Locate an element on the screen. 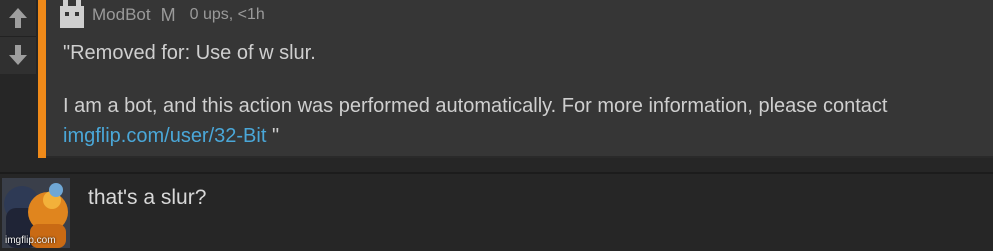 The image size is (993, 251). comment-line-1: "Removed for: Use of w slur. is located at coordinates (189, 53).